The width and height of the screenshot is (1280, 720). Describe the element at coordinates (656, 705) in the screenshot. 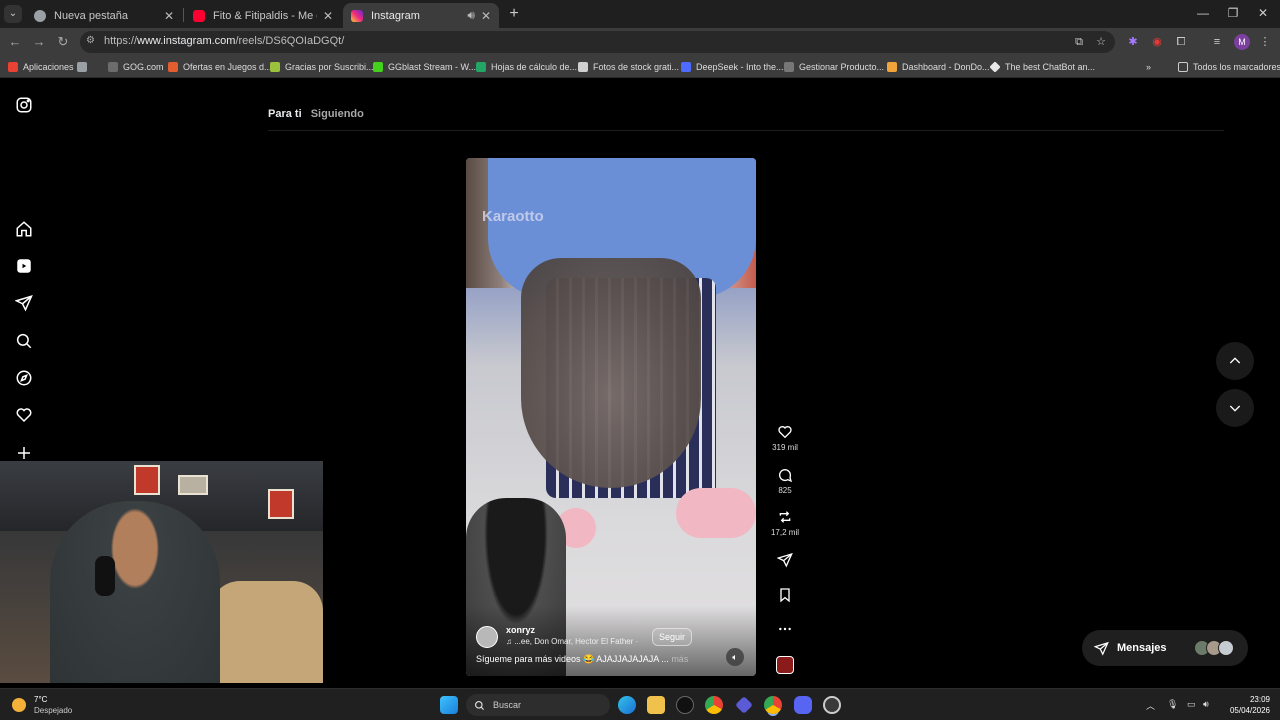

I see `file-explorer-icon` at that location.